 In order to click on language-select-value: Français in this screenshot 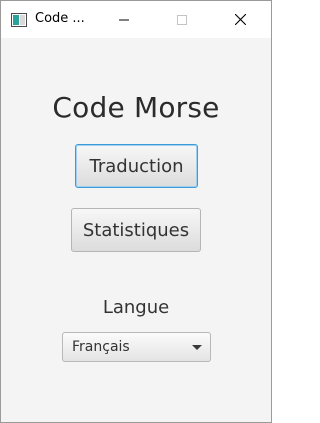, I will do `click(101, 347)`.